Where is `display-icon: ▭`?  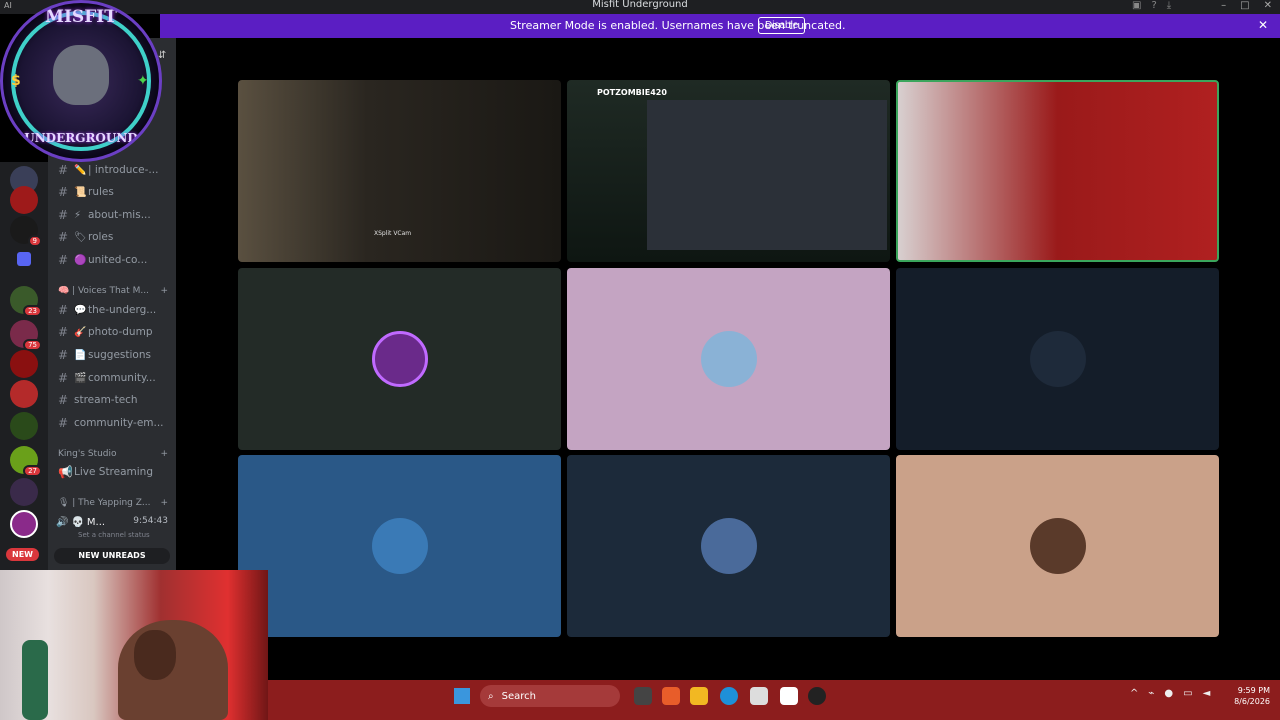 display-icon: ▭ is located at coordinates (1187, 693).